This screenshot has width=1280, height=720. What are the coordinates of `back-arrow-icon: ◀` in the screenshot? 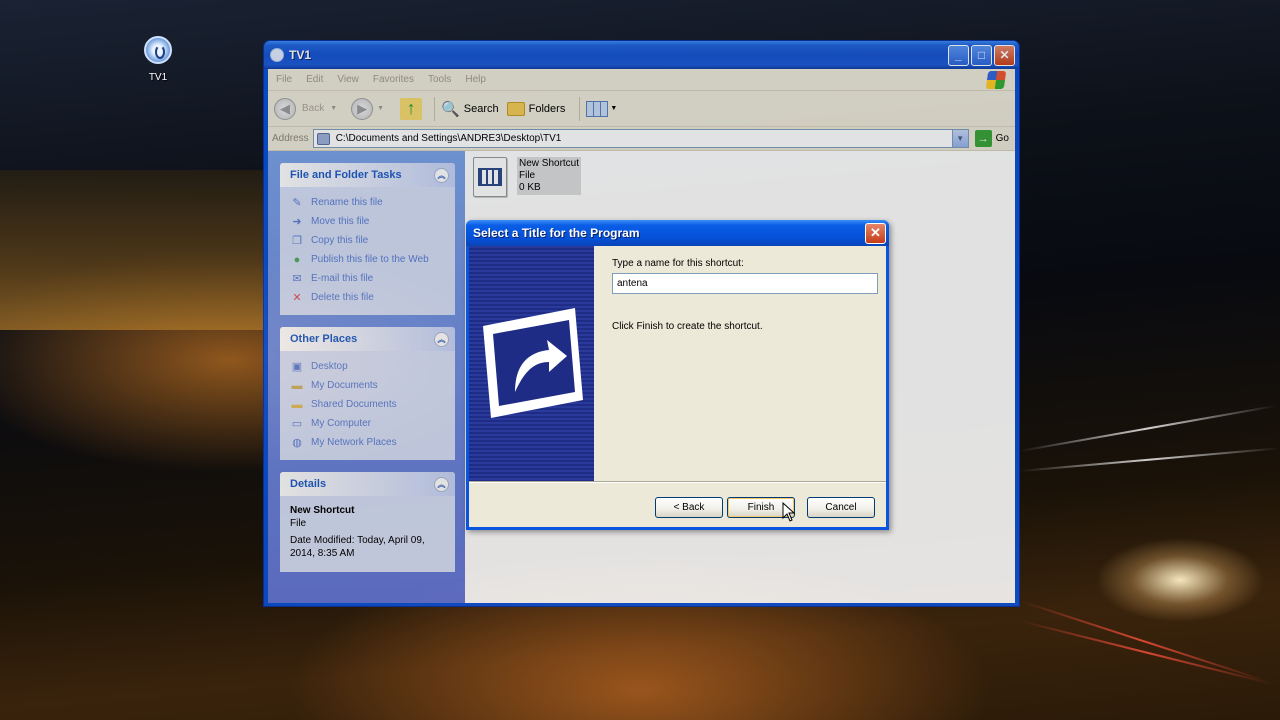 It's located at (285, 108).